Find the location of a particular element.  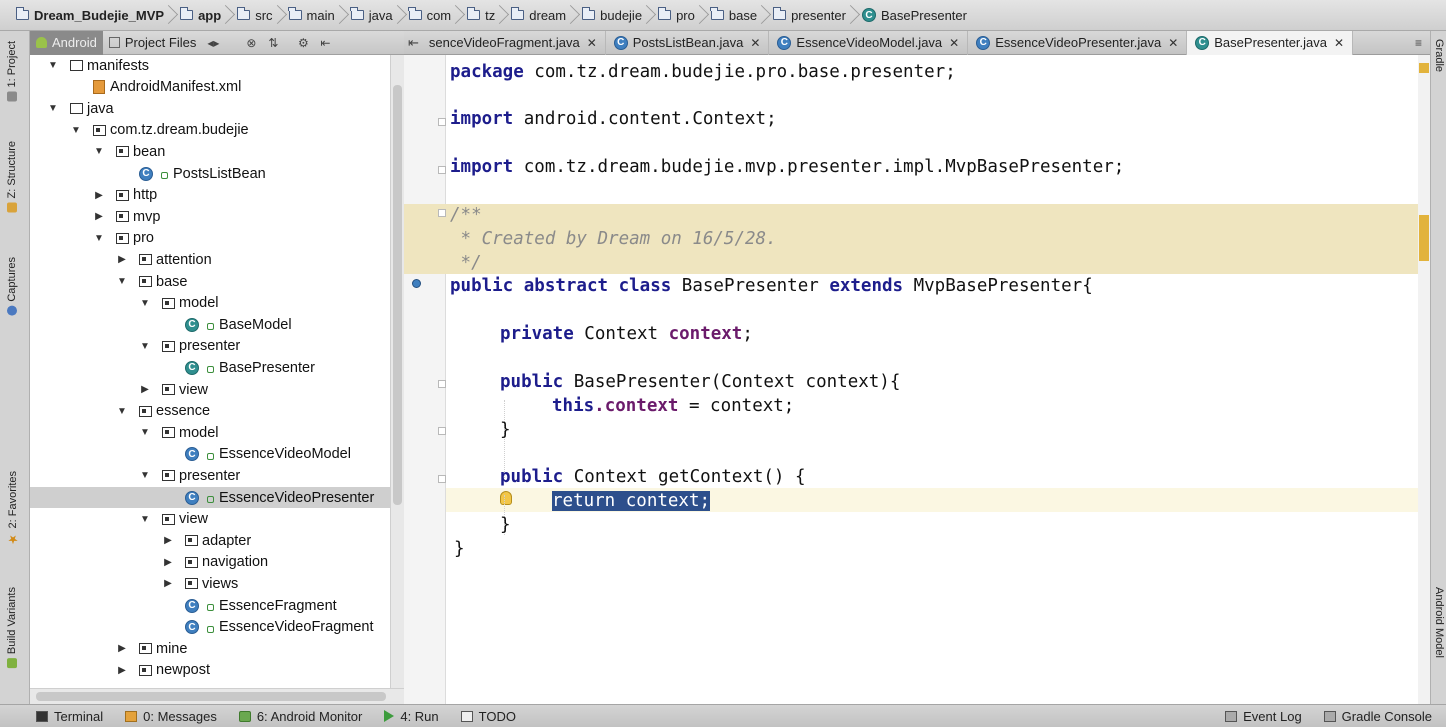

breadcrumb-item: Dream_Budejie_MVP is located at coordinates (91, 15).